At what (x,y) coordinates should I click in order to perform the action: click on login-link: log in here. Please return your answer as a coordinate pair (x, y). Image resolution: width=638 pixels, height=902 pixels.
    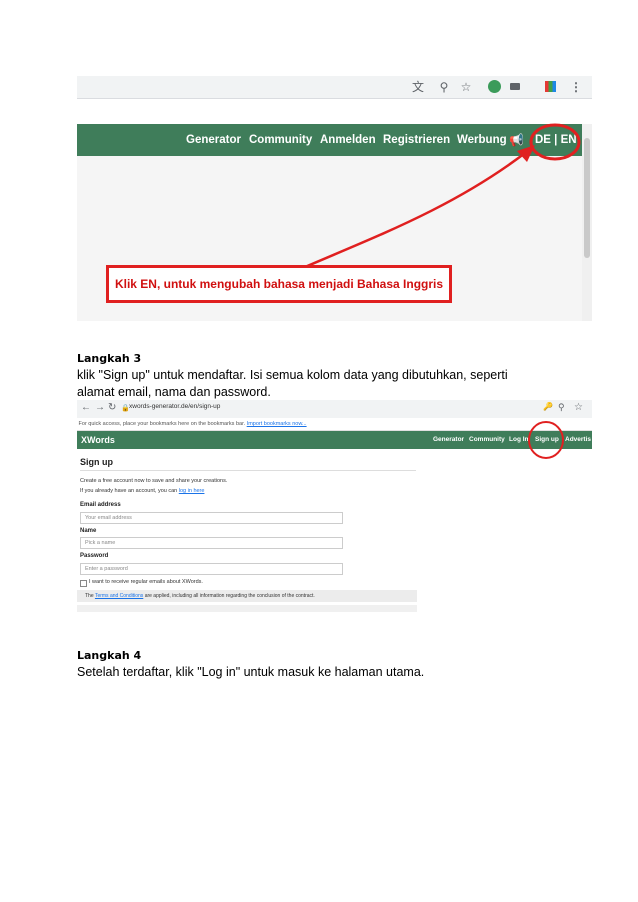
    Looking at the image, I should click on (192, 491).